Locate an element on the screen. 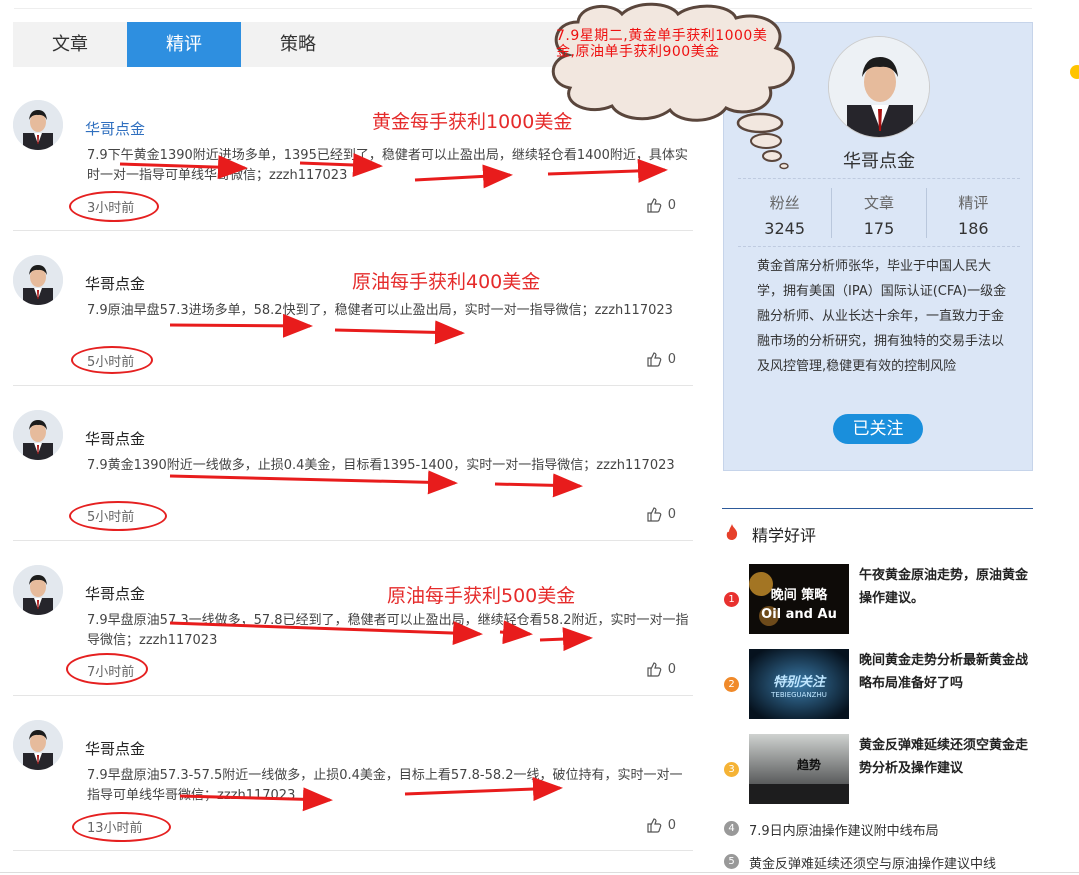  stat-reviews: 精评 186 is located at coordinates (973, 213).